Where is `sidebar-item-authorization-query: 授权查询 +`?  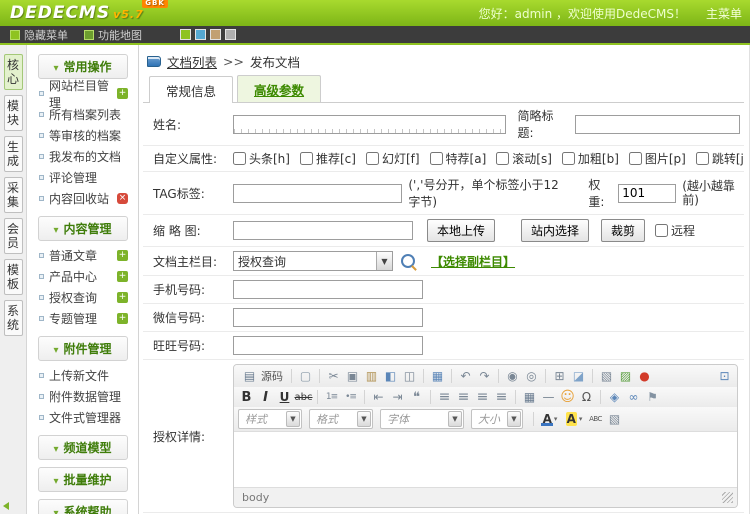
sidebar-item-authorization-query: 授权查询 + is located at coordinates (82, 297).